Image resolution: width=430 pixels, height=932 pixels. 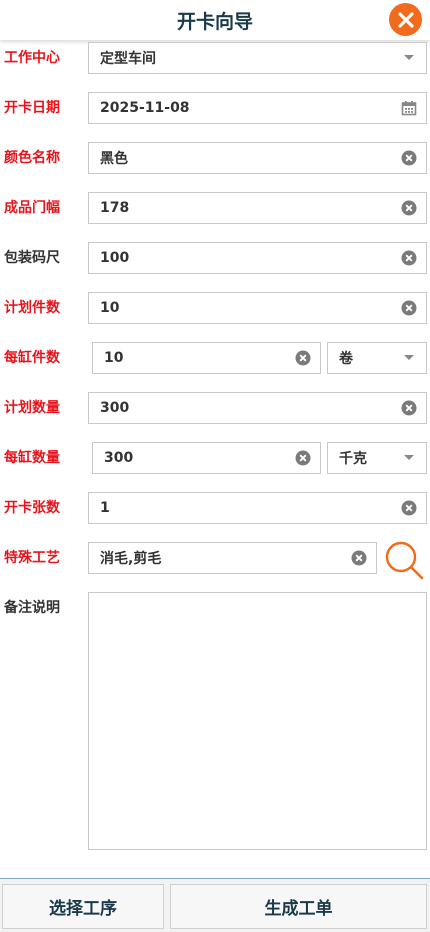 I want to click on row-work-center: 工作中心 定型车间, so click(x=215, y=58).